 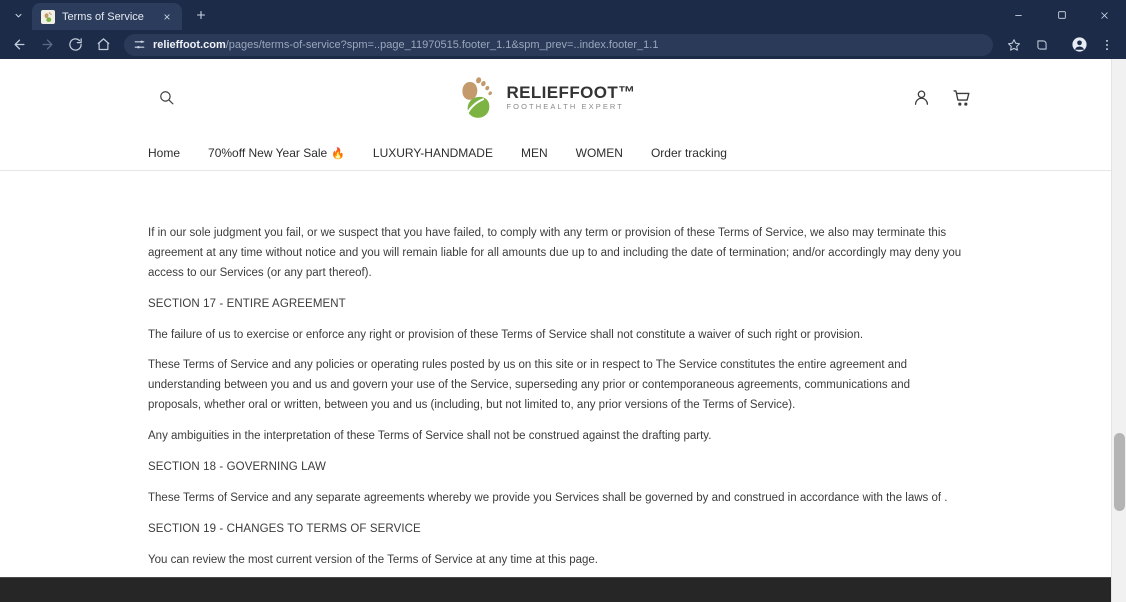 What do you see at coordinates (565, 107) in the screenshot?
I see `brand-tagline: FOOTHEALTH EXPERT` at bounding box center [565, 107].